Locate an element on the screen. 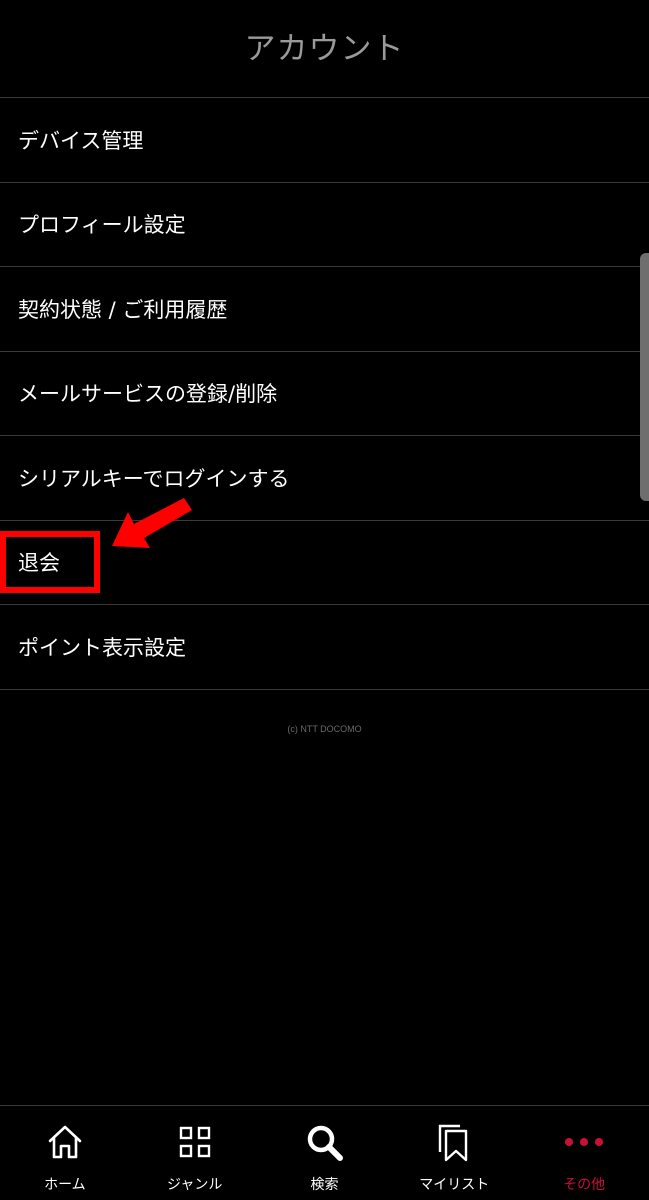  nav-item-mylist: マイリスト is located at coordinates (454, 1153).